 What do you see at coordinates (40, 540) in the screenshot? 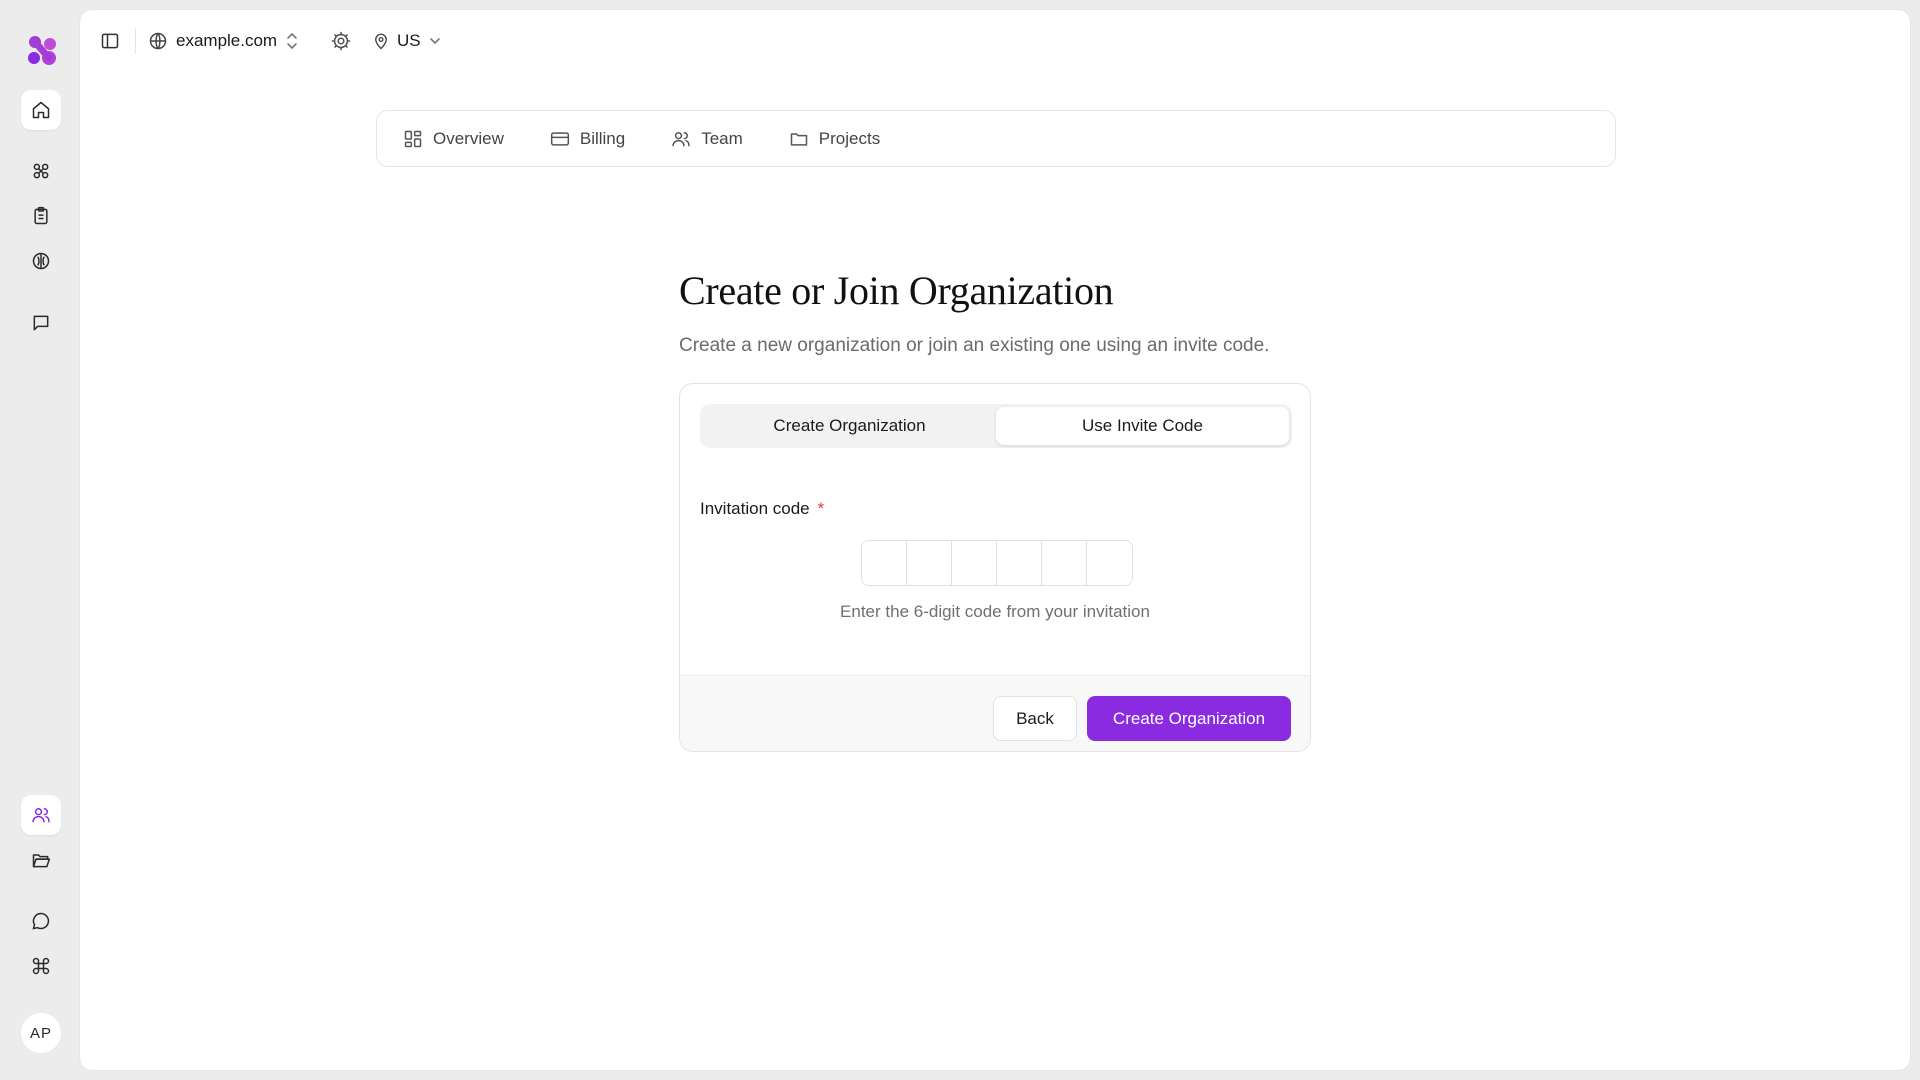
I see `left-rail: AP` at bounding box center [40, 540].